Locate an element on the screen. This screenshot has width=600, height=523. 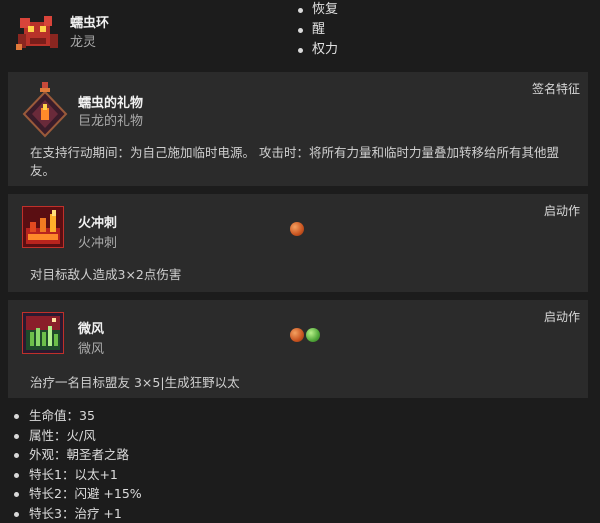
card-title: 微风 is located at coordinates (91, 327).